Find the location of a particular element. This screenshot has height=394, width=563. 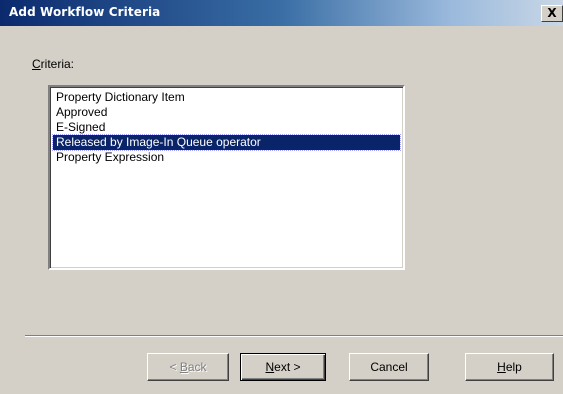

criteria-label-accelerator: C is located at coordinates (36, 64).